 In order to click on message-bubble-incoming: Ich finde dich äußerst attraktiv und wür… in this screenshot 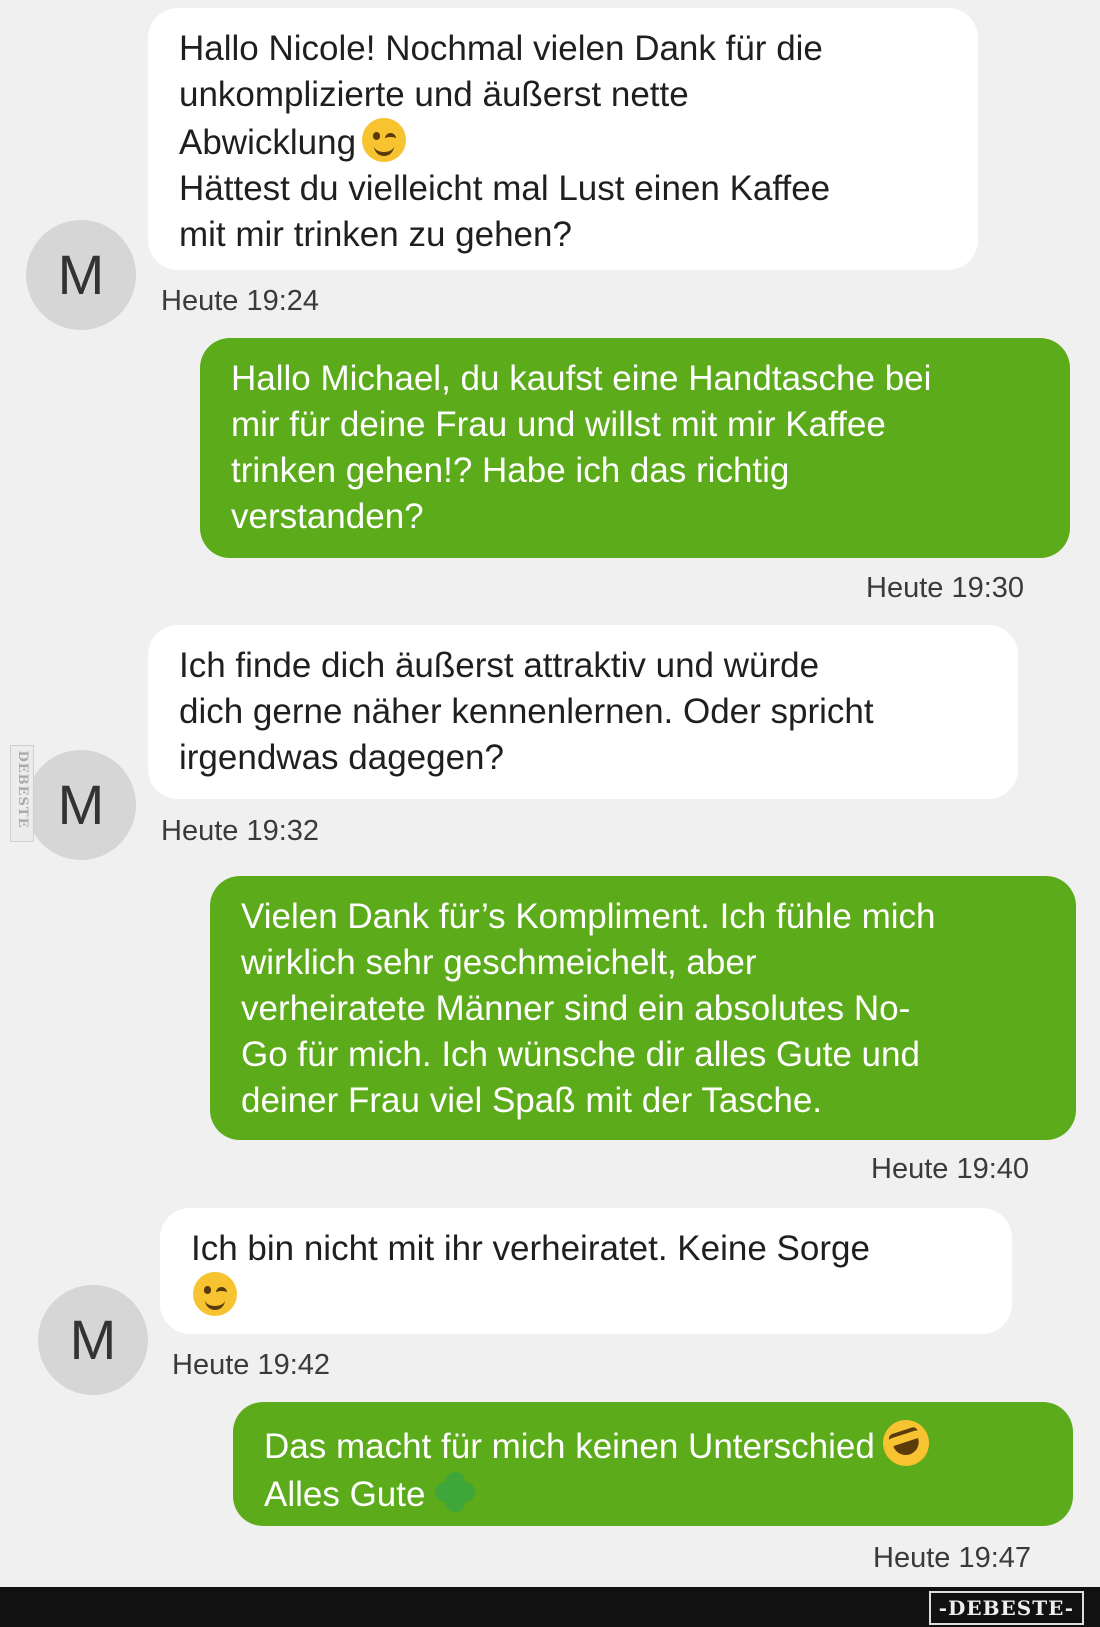, I will do `click(583, 712)`.